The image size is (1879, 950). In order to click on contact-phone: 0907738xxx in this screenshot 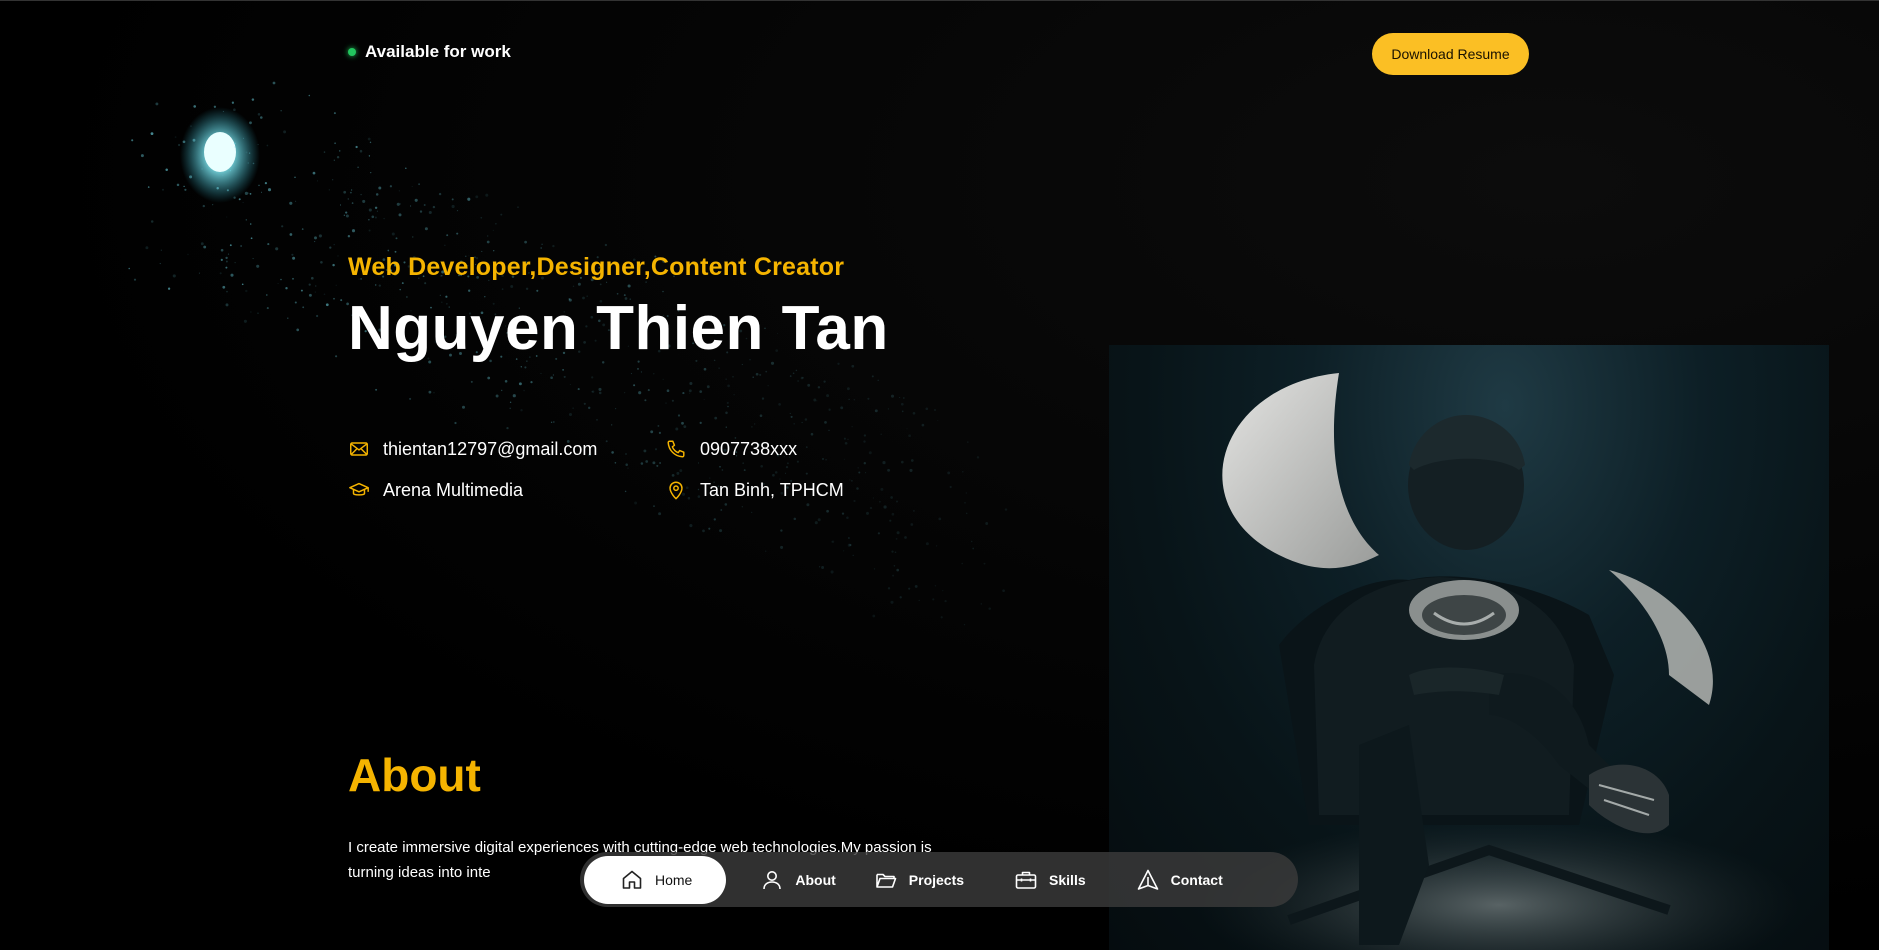, I will do `click(731, 449)`.